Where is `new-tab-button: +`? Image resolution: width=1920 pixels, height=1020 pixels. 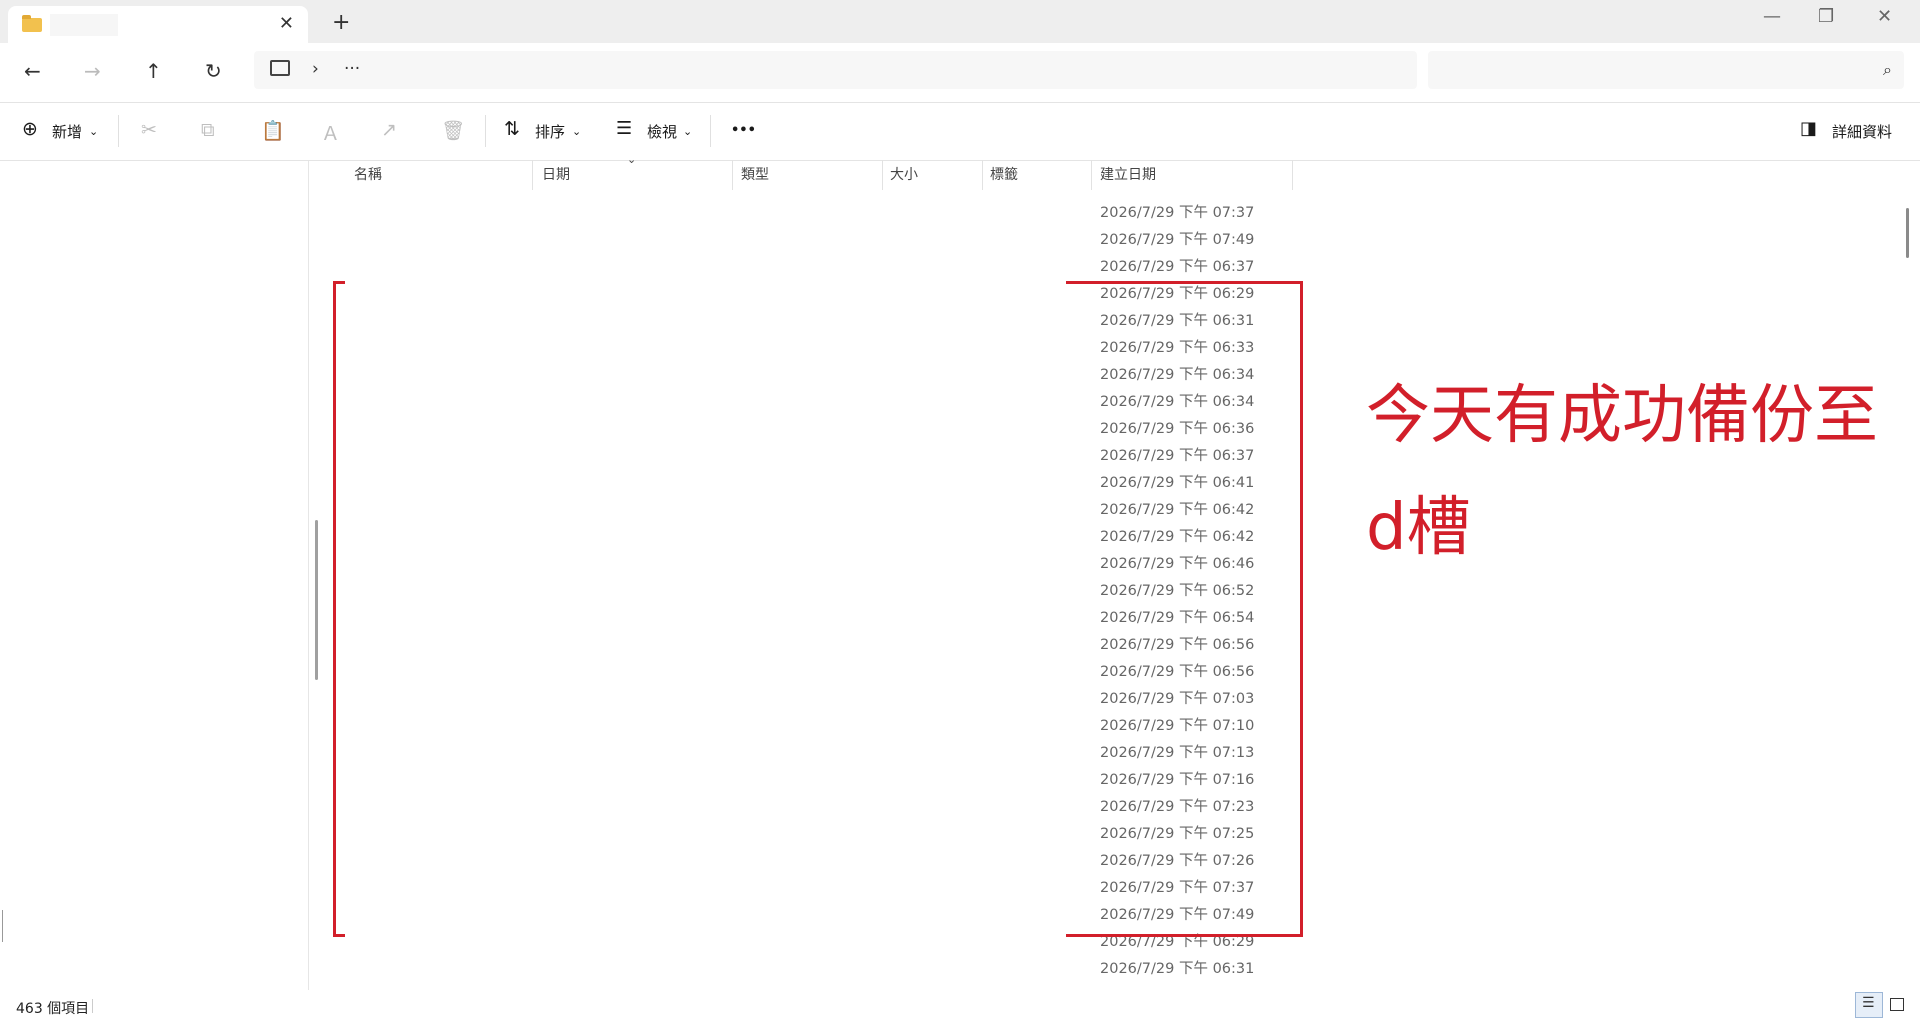 new-tab-button: + is located at coordinates (341, 22).